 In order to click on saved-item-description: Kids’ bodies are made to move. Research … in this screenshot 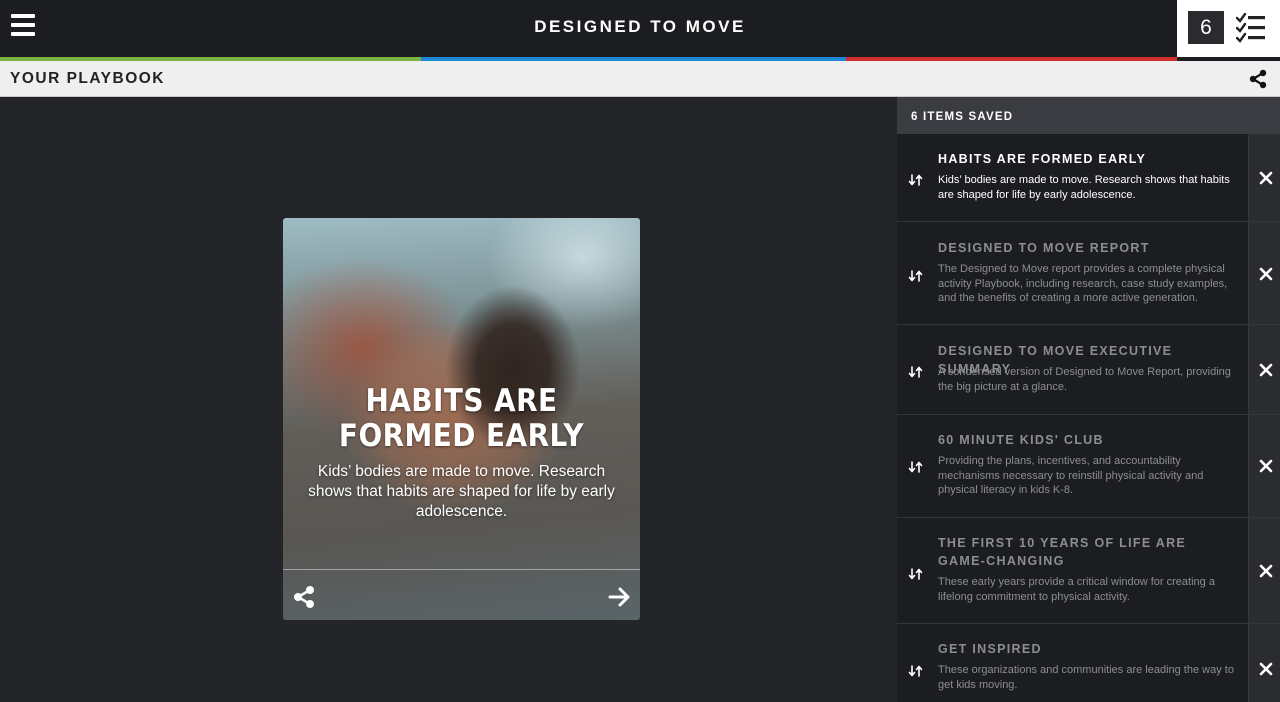, I will do `click(1084, 187)`.